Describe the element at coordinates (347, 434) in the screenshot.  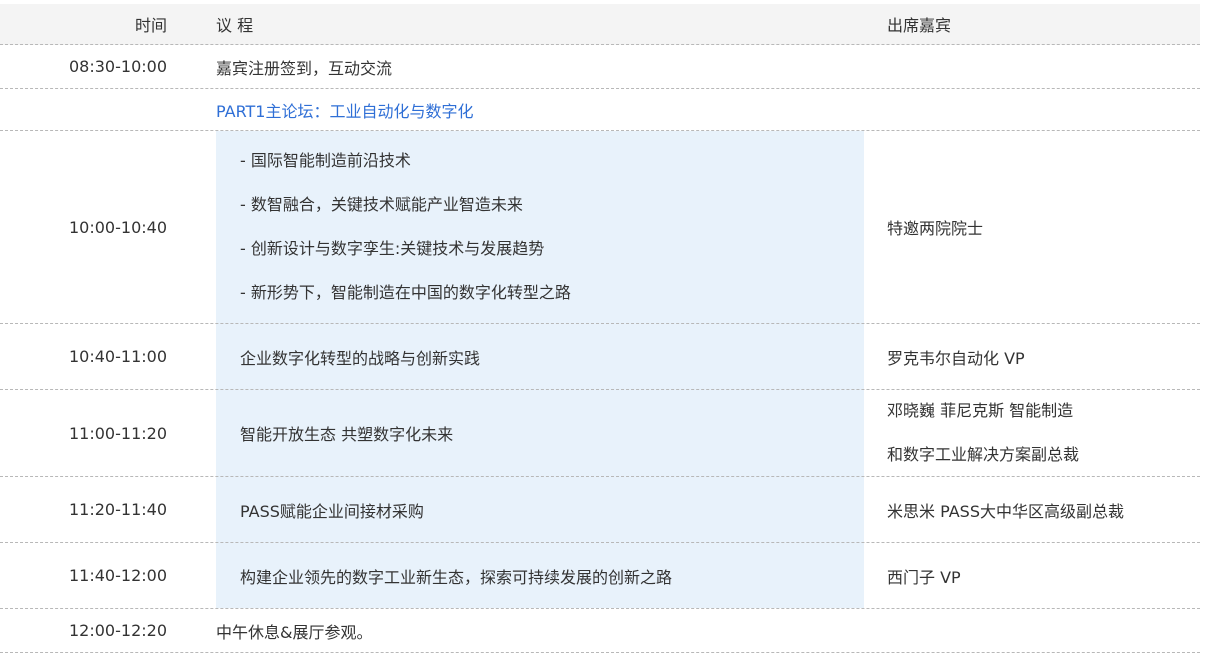
I see `agenda-cell: 智能开放生态 共塑数字化未来` at that location.